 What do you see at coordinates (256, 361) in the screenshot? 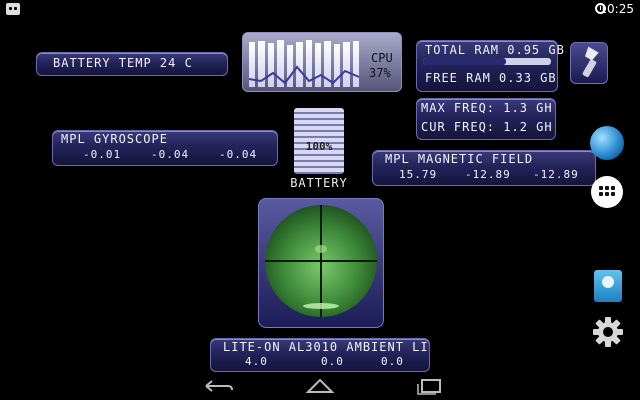
I see `ambient-value-1: 4.0` at bounding box center [256, 361].